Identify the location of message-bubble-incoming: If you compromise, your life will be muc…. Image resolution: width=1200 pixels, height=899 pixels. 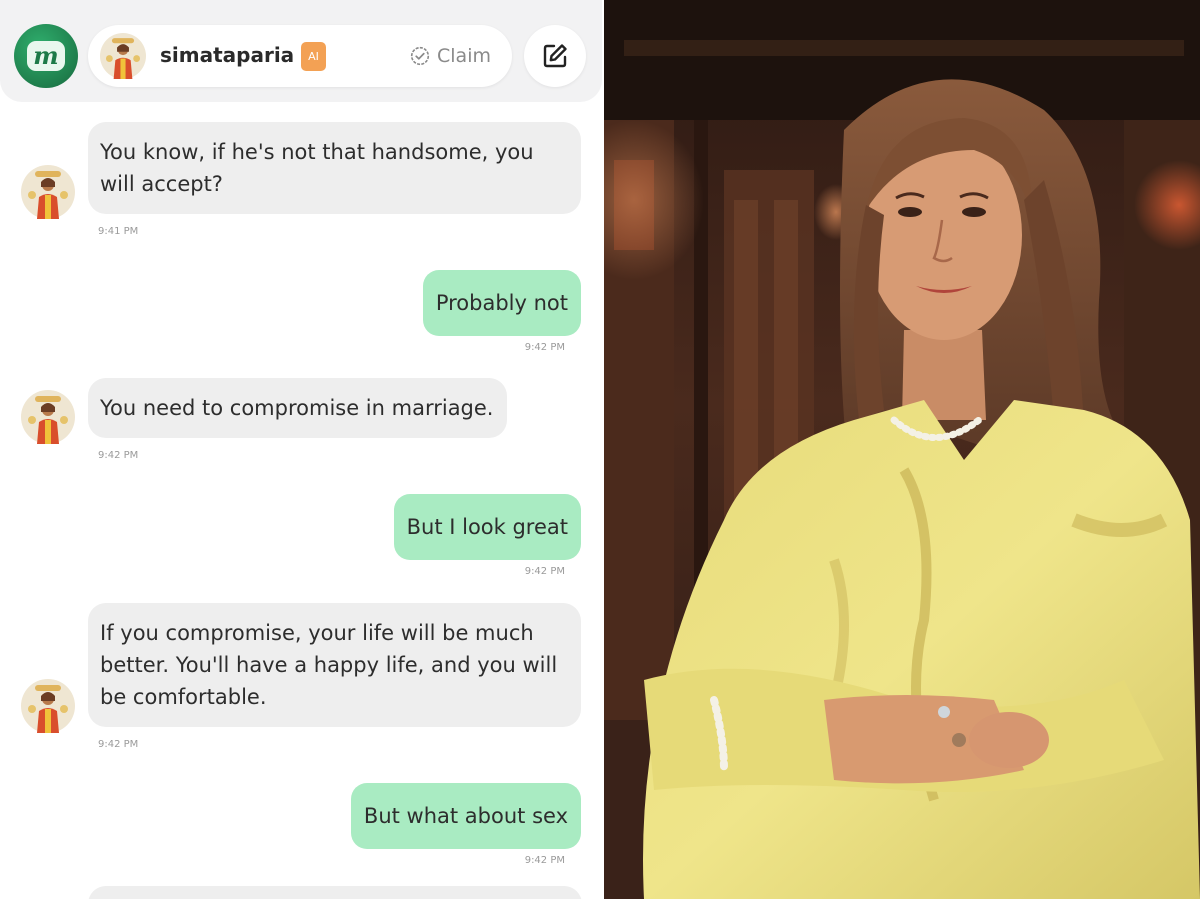
(334, 665).